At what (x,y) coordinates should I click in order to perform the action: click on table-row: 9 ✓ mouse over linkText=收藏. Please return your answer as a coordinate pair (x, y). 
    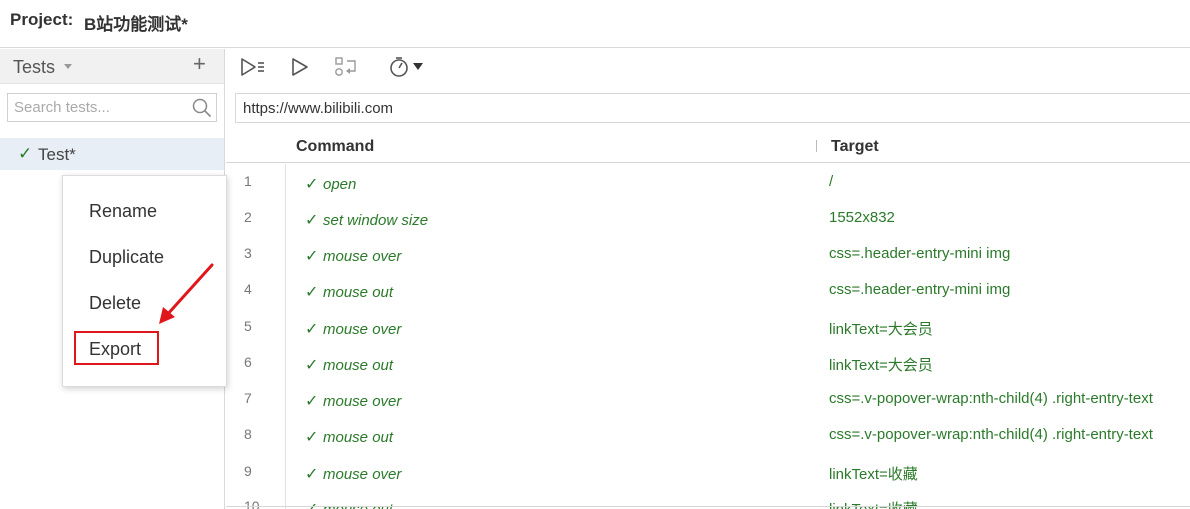
    Looking at the image, I should click on (708, 481).